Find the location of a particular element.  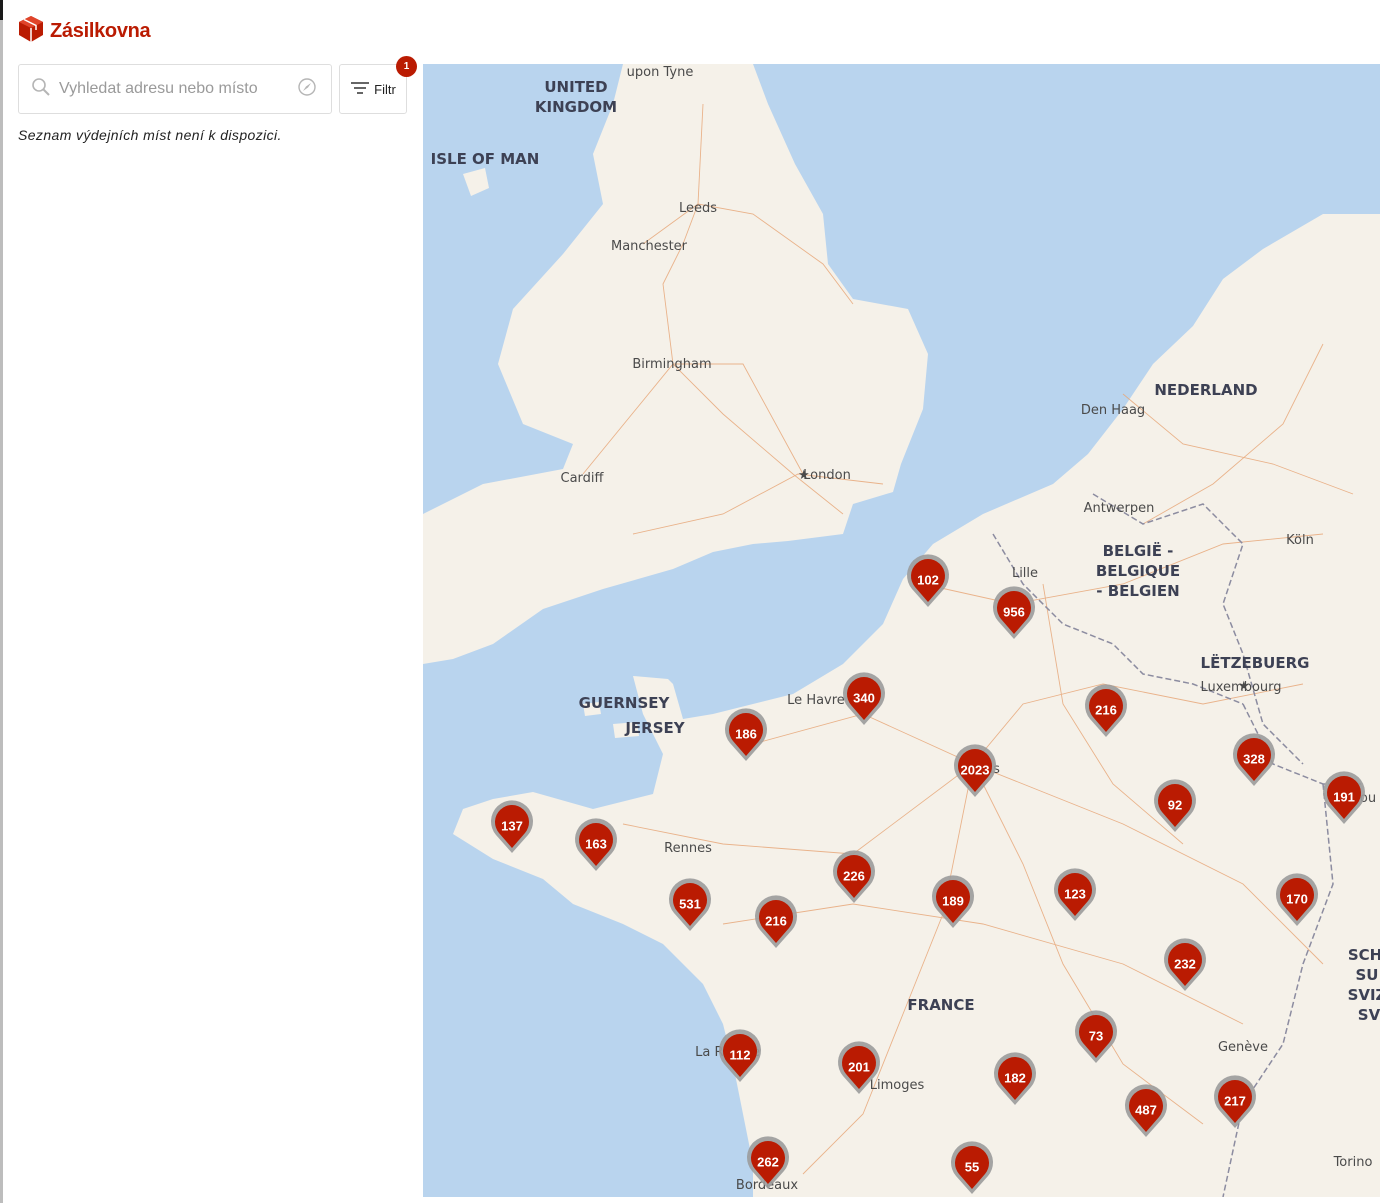

map-label: Leeds is located at coordinates (698, 208).